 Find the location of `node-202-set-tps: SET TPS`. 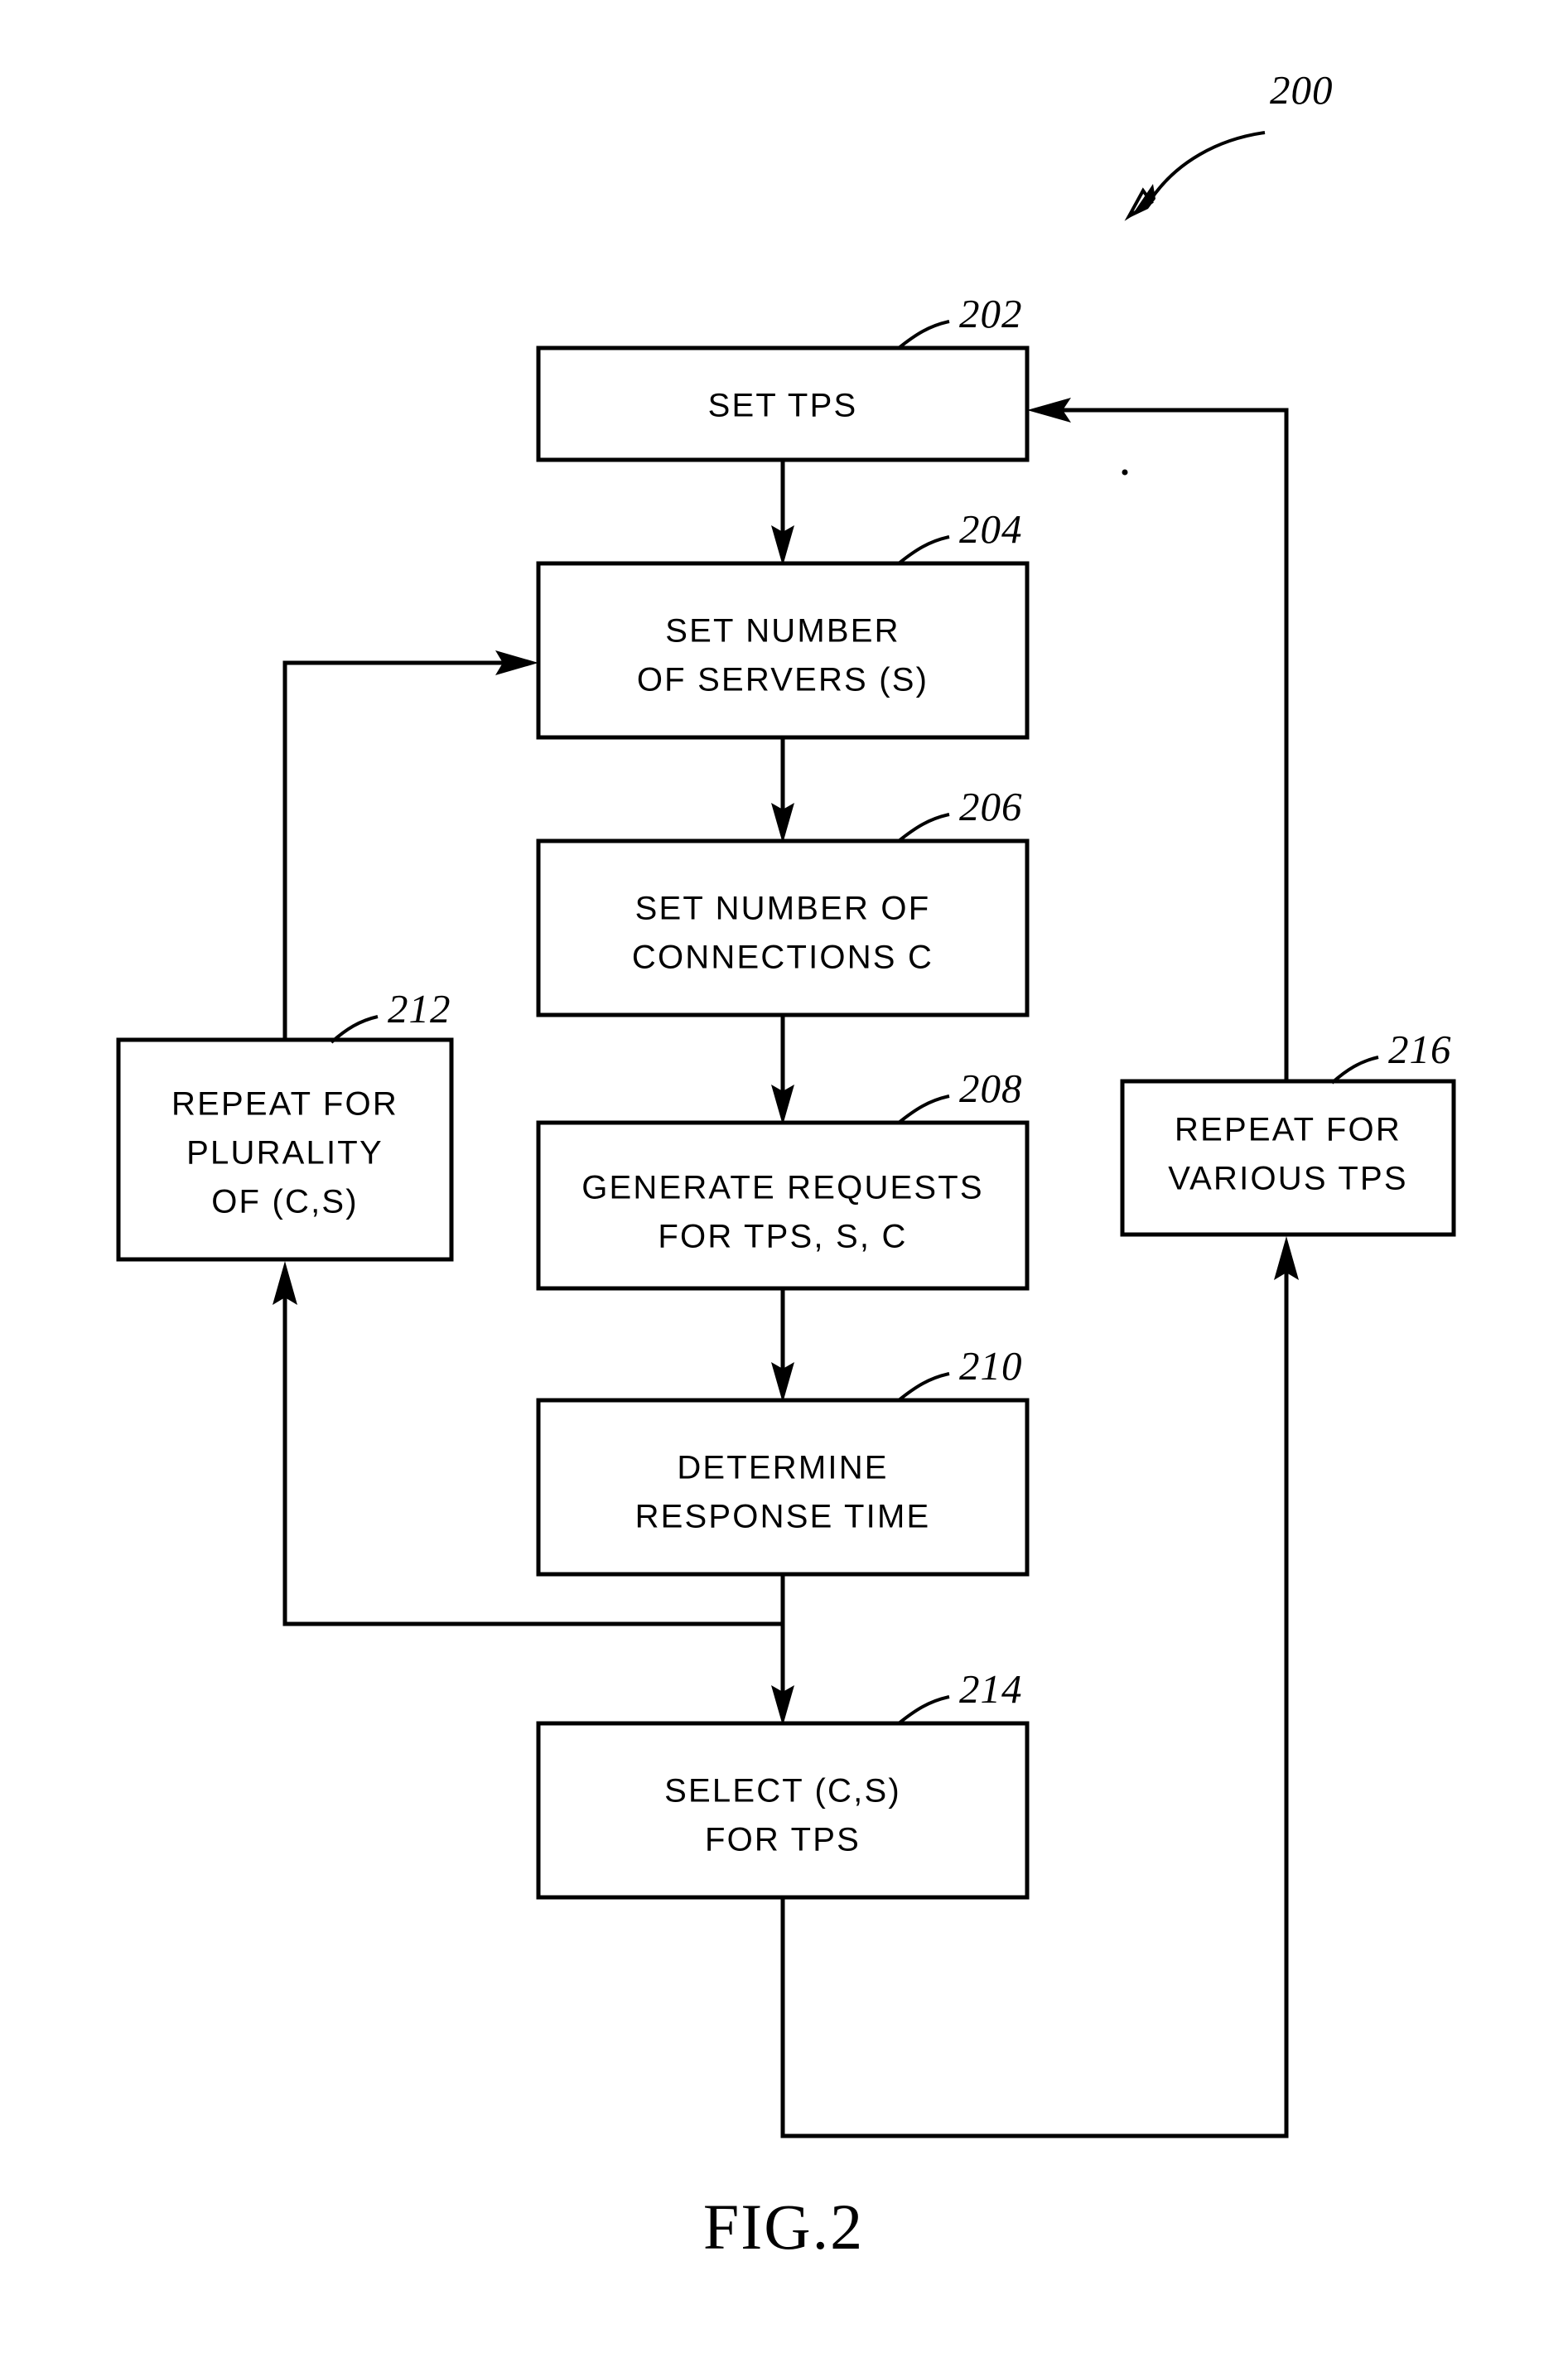

node-202-set-tps: SET TPS is located at coordinates (783, 404).